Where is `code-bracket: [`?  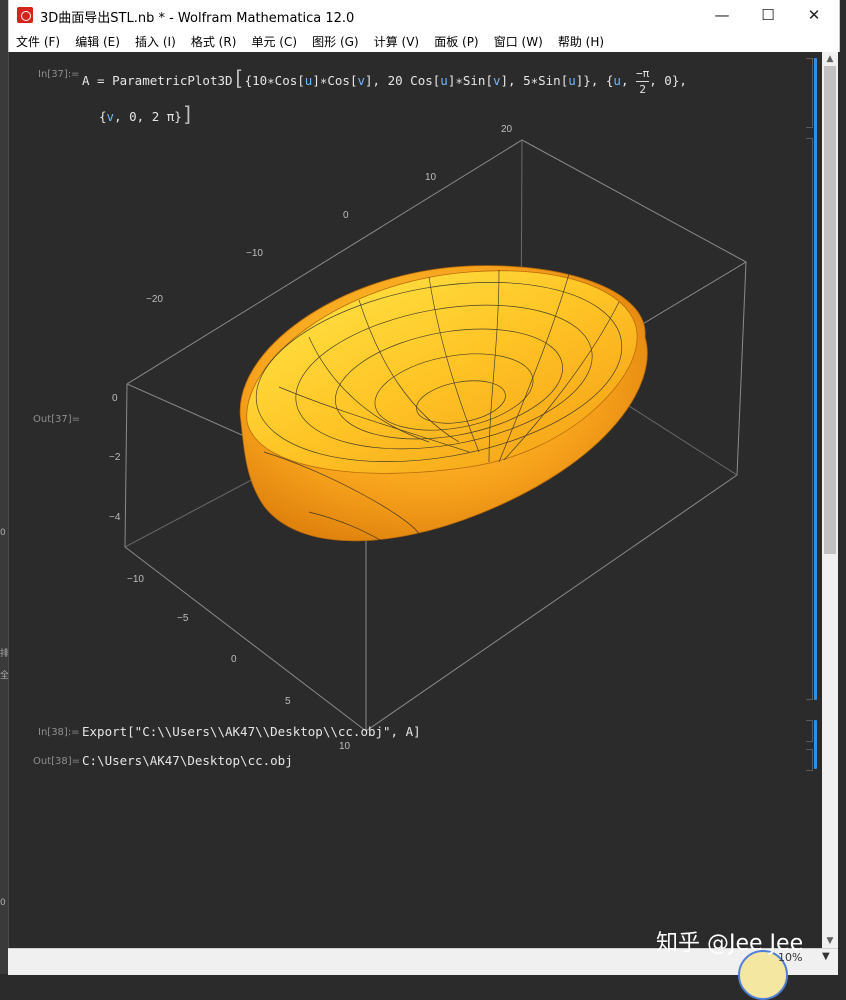
code-bracket: [ is located at coordinates (238, 78).